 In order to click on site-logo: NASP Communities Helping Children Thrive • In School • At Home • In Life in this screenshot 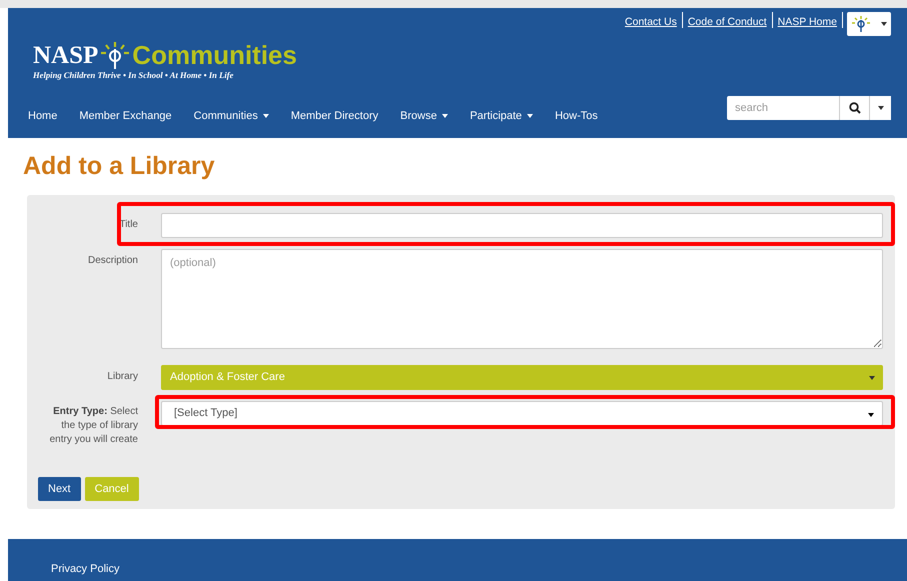, I will do `click(183, 60)`.